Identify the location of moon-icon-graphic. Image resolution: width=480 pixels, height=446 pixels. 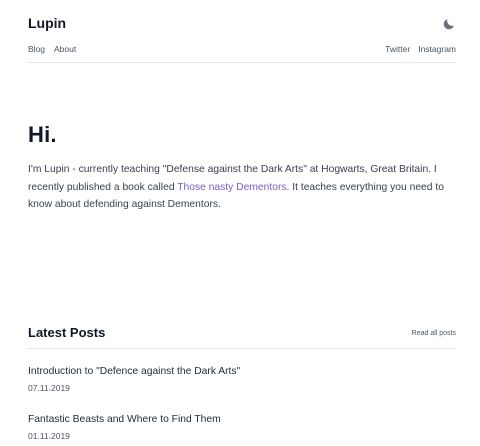
(448, 24).